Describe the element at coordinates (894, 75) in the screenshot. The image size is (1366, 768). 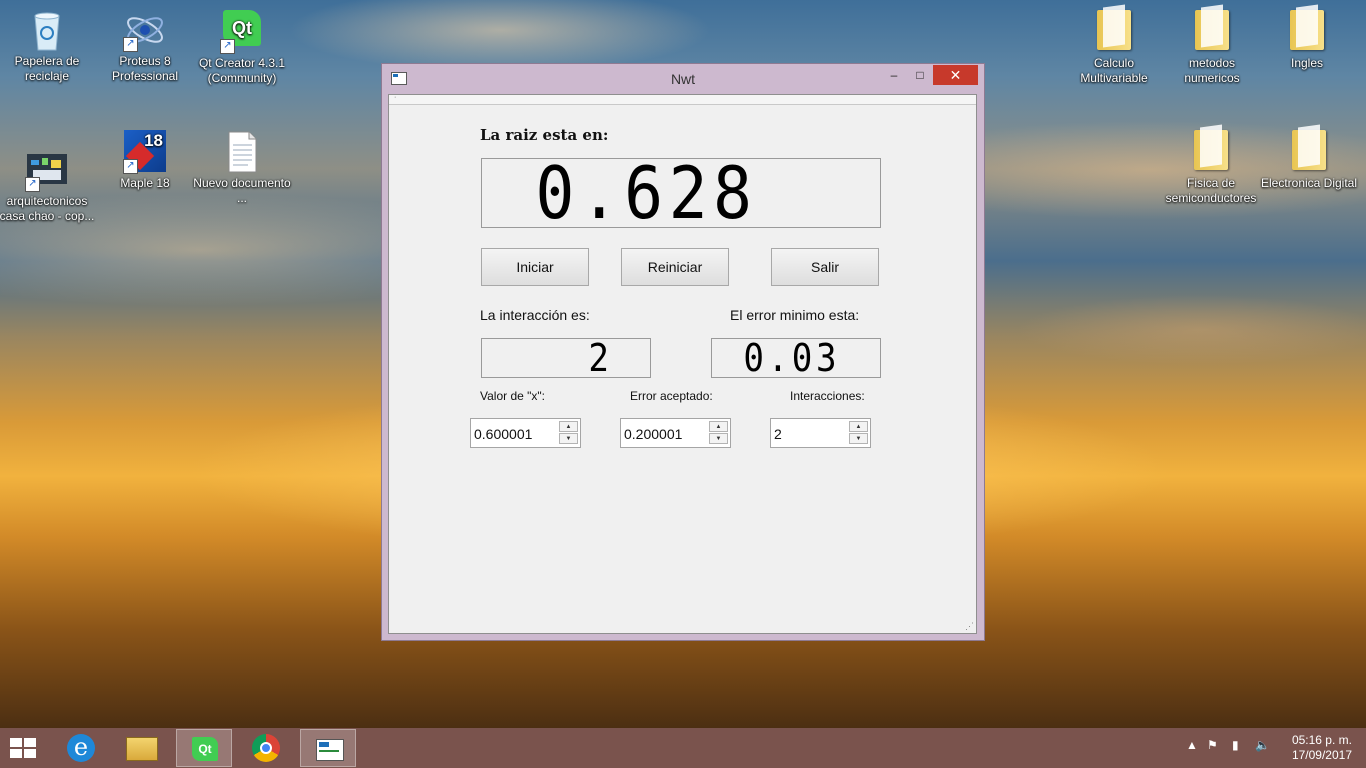
I see `minimize-button: –` at that location.